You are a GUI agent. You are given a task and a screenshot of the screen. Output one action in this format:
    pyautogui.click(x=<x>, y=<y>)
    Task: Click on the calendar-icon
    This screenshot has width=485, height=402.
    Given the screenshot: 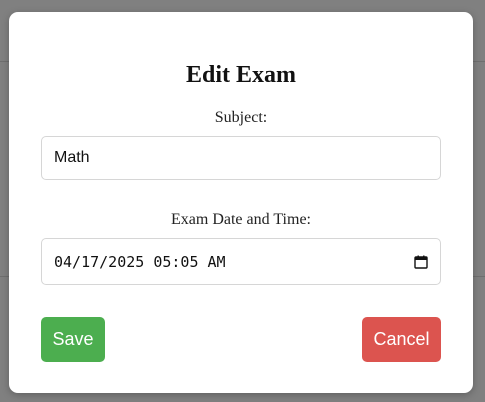 What is the action you would take?
    pyautogui.click(x=421, y=262)
    